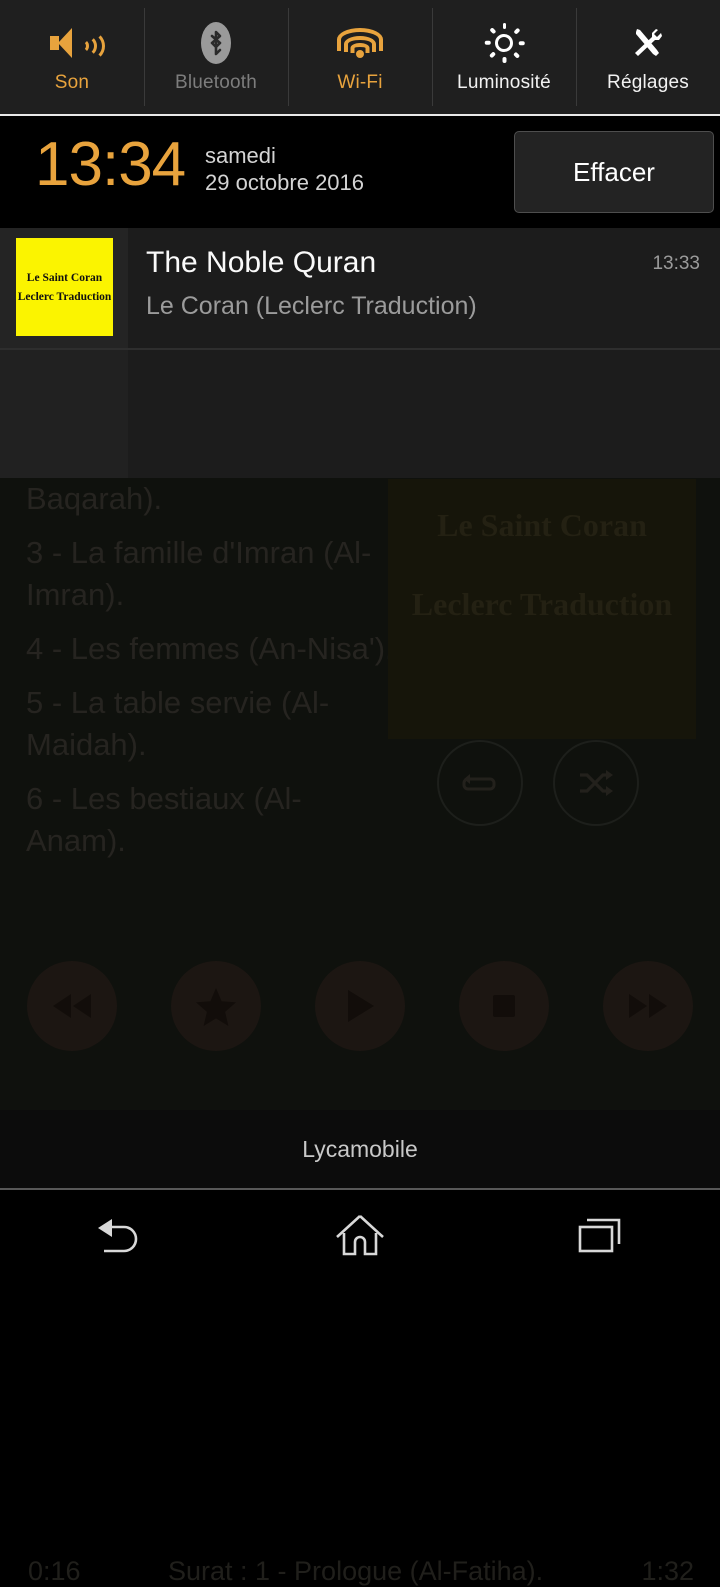 This screenshot has height=1587, width=720. What do you see at coordinates (54, 1571) in the screenshot?
I see `elapsed-time: 0:16` at bounding box center [54, 1571].